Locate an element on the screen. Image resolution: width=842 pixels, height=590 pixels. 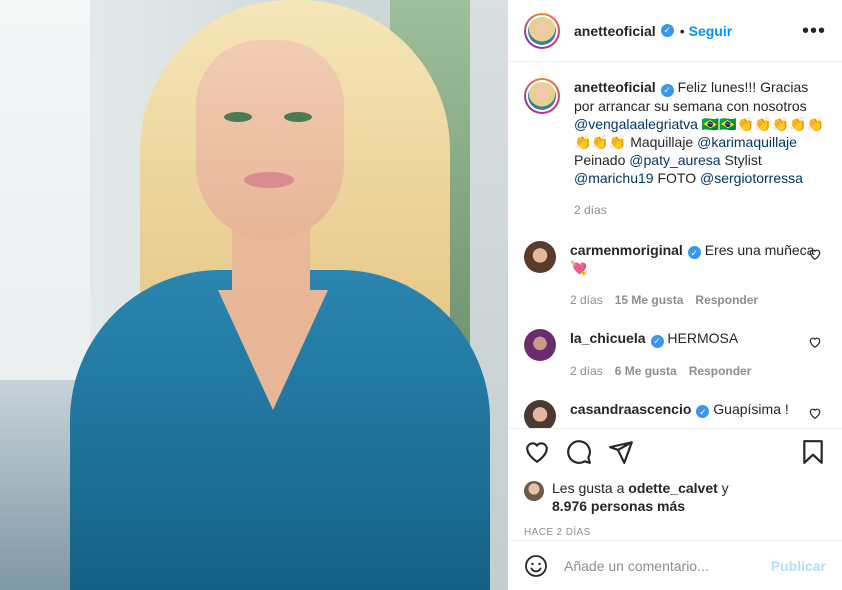
mention-link: @karimaquillaje is located at coordinates (747, 142).